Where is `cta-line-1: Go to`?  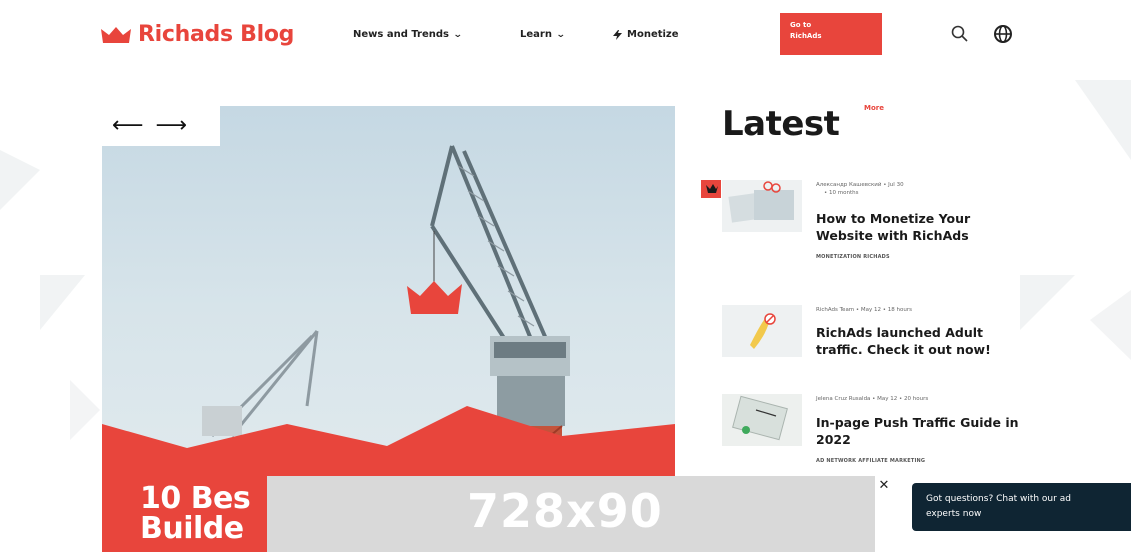 cta-line-1: Go to is located at coordinates (801, 25).